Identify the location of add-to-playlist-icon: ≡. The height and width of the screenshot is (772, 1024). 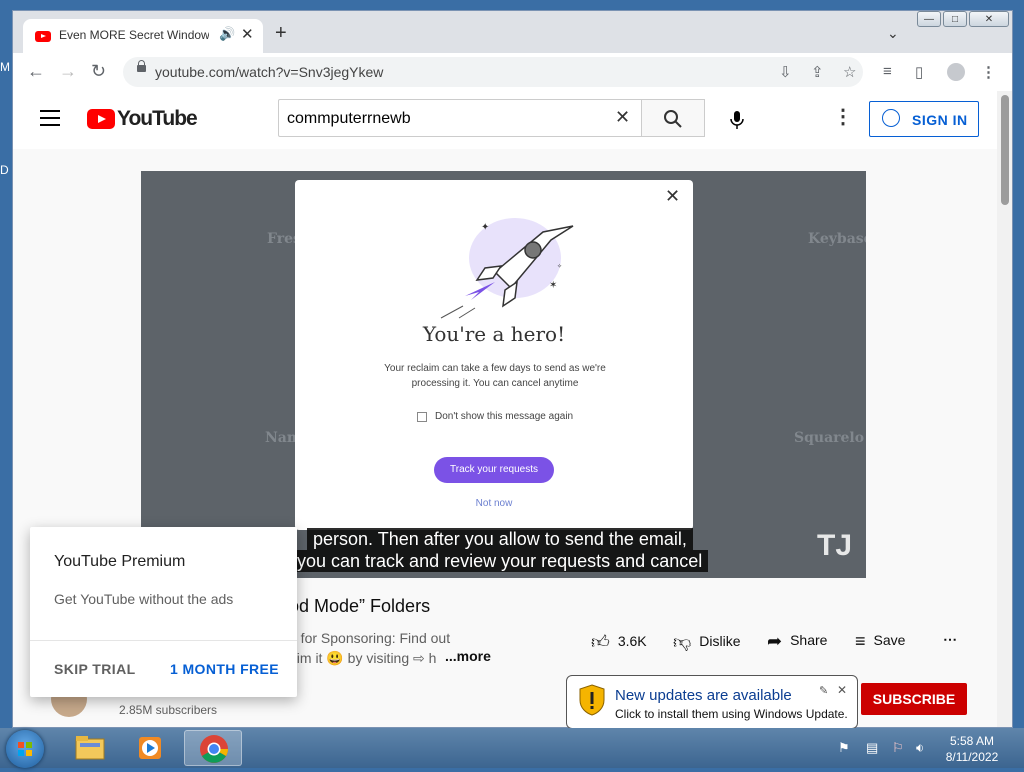
(860, 641).